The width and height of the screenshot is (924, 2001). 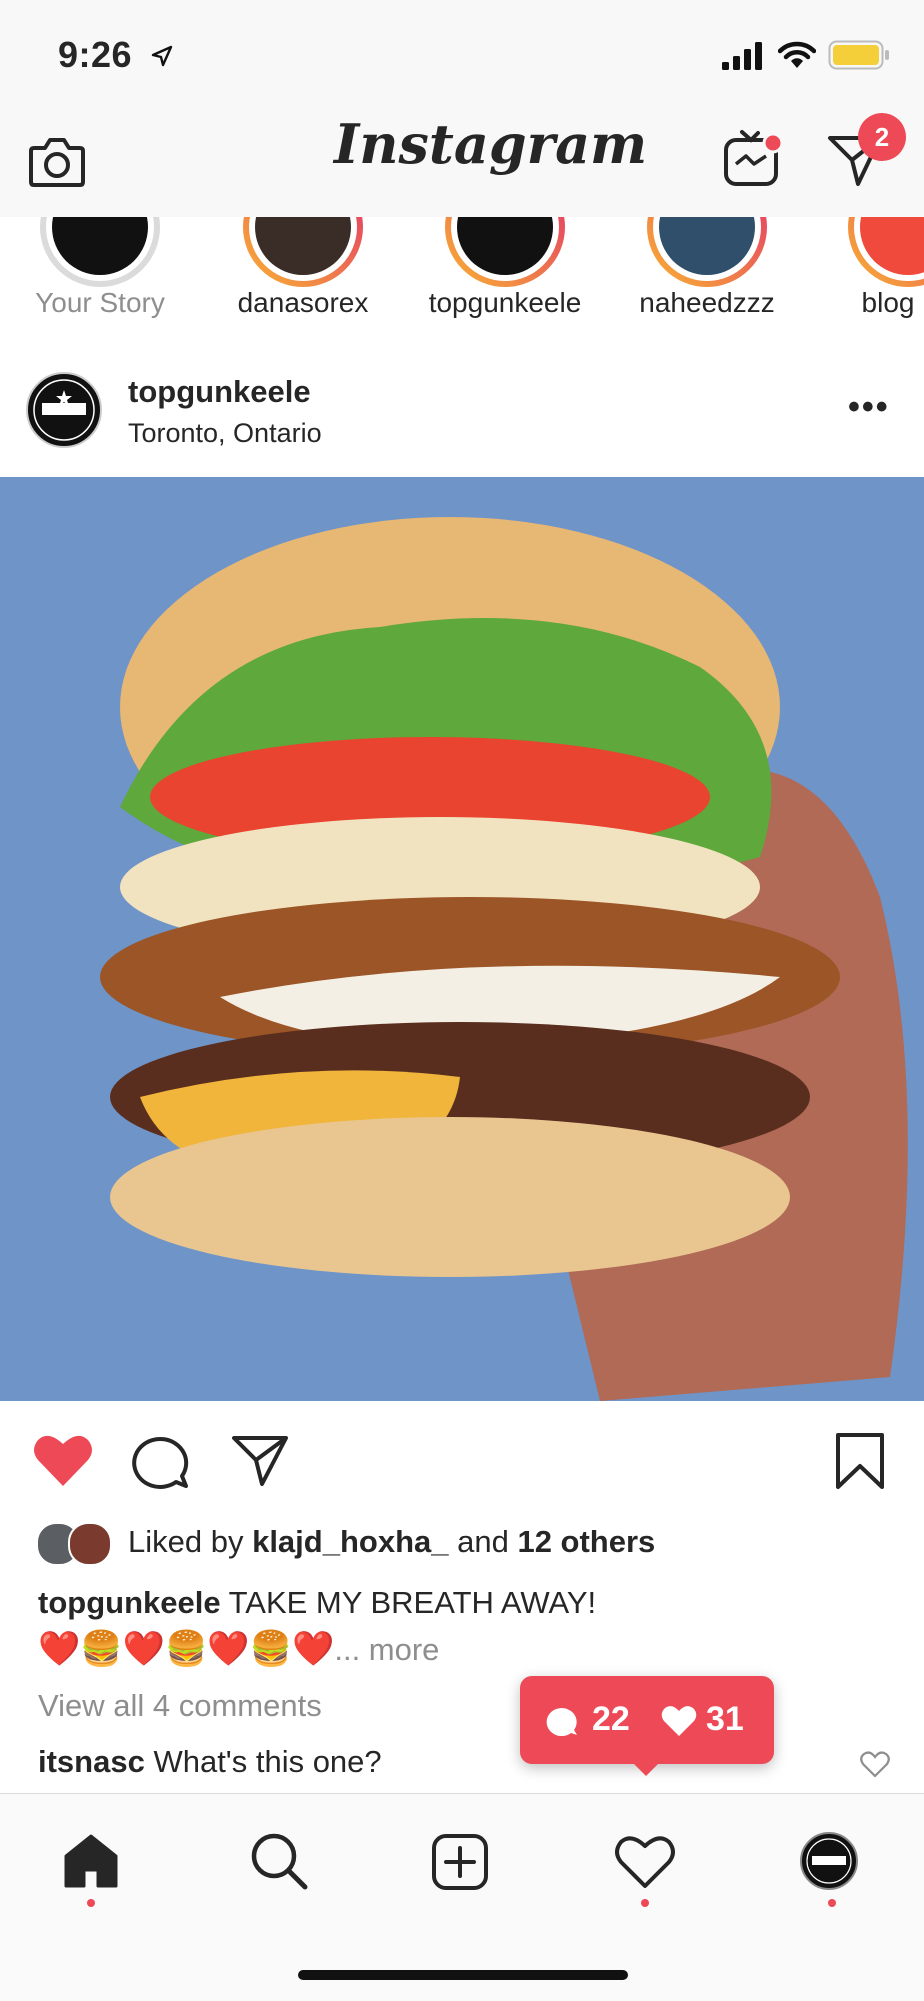 I want to click on comment-username: itsnasc, so click(x=91, y=1761).